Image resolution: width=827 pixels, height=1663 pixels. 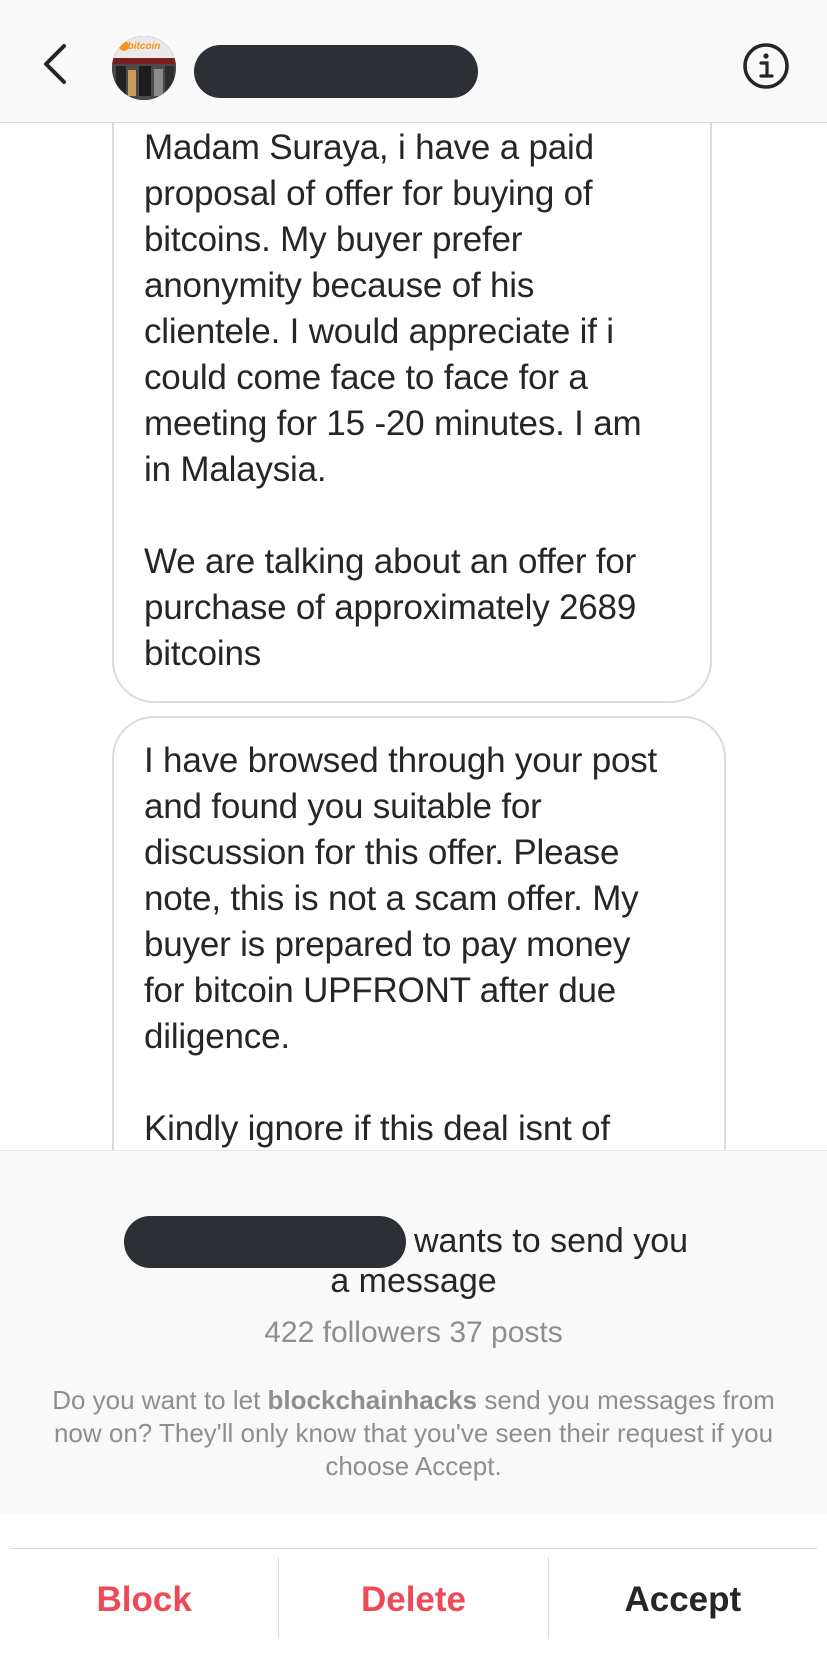 I want to click on block-button: Block, so click(x=144, y=1599).